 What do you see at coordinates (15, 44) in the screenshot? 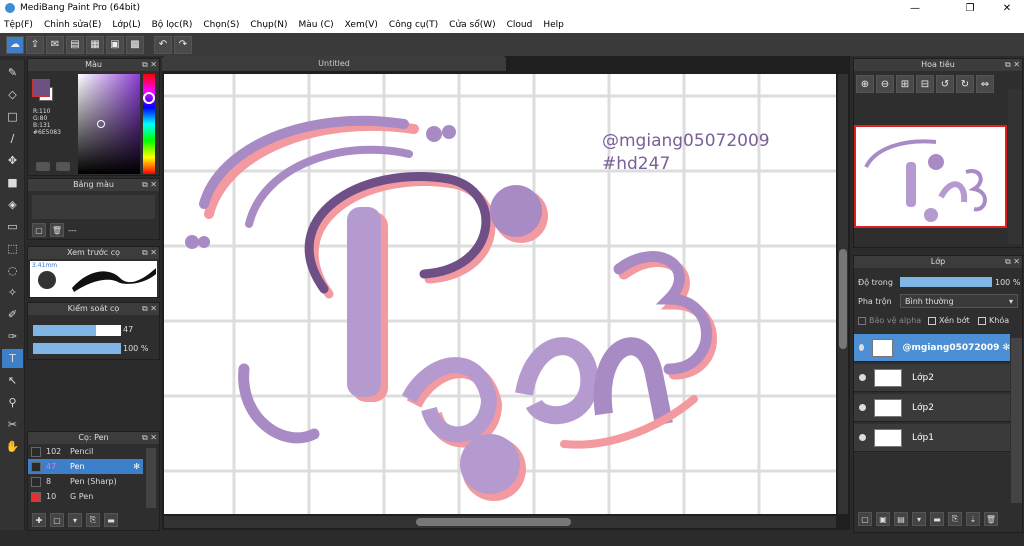
I see `cloud-icon: ☁` at bounding box center [15, 44].